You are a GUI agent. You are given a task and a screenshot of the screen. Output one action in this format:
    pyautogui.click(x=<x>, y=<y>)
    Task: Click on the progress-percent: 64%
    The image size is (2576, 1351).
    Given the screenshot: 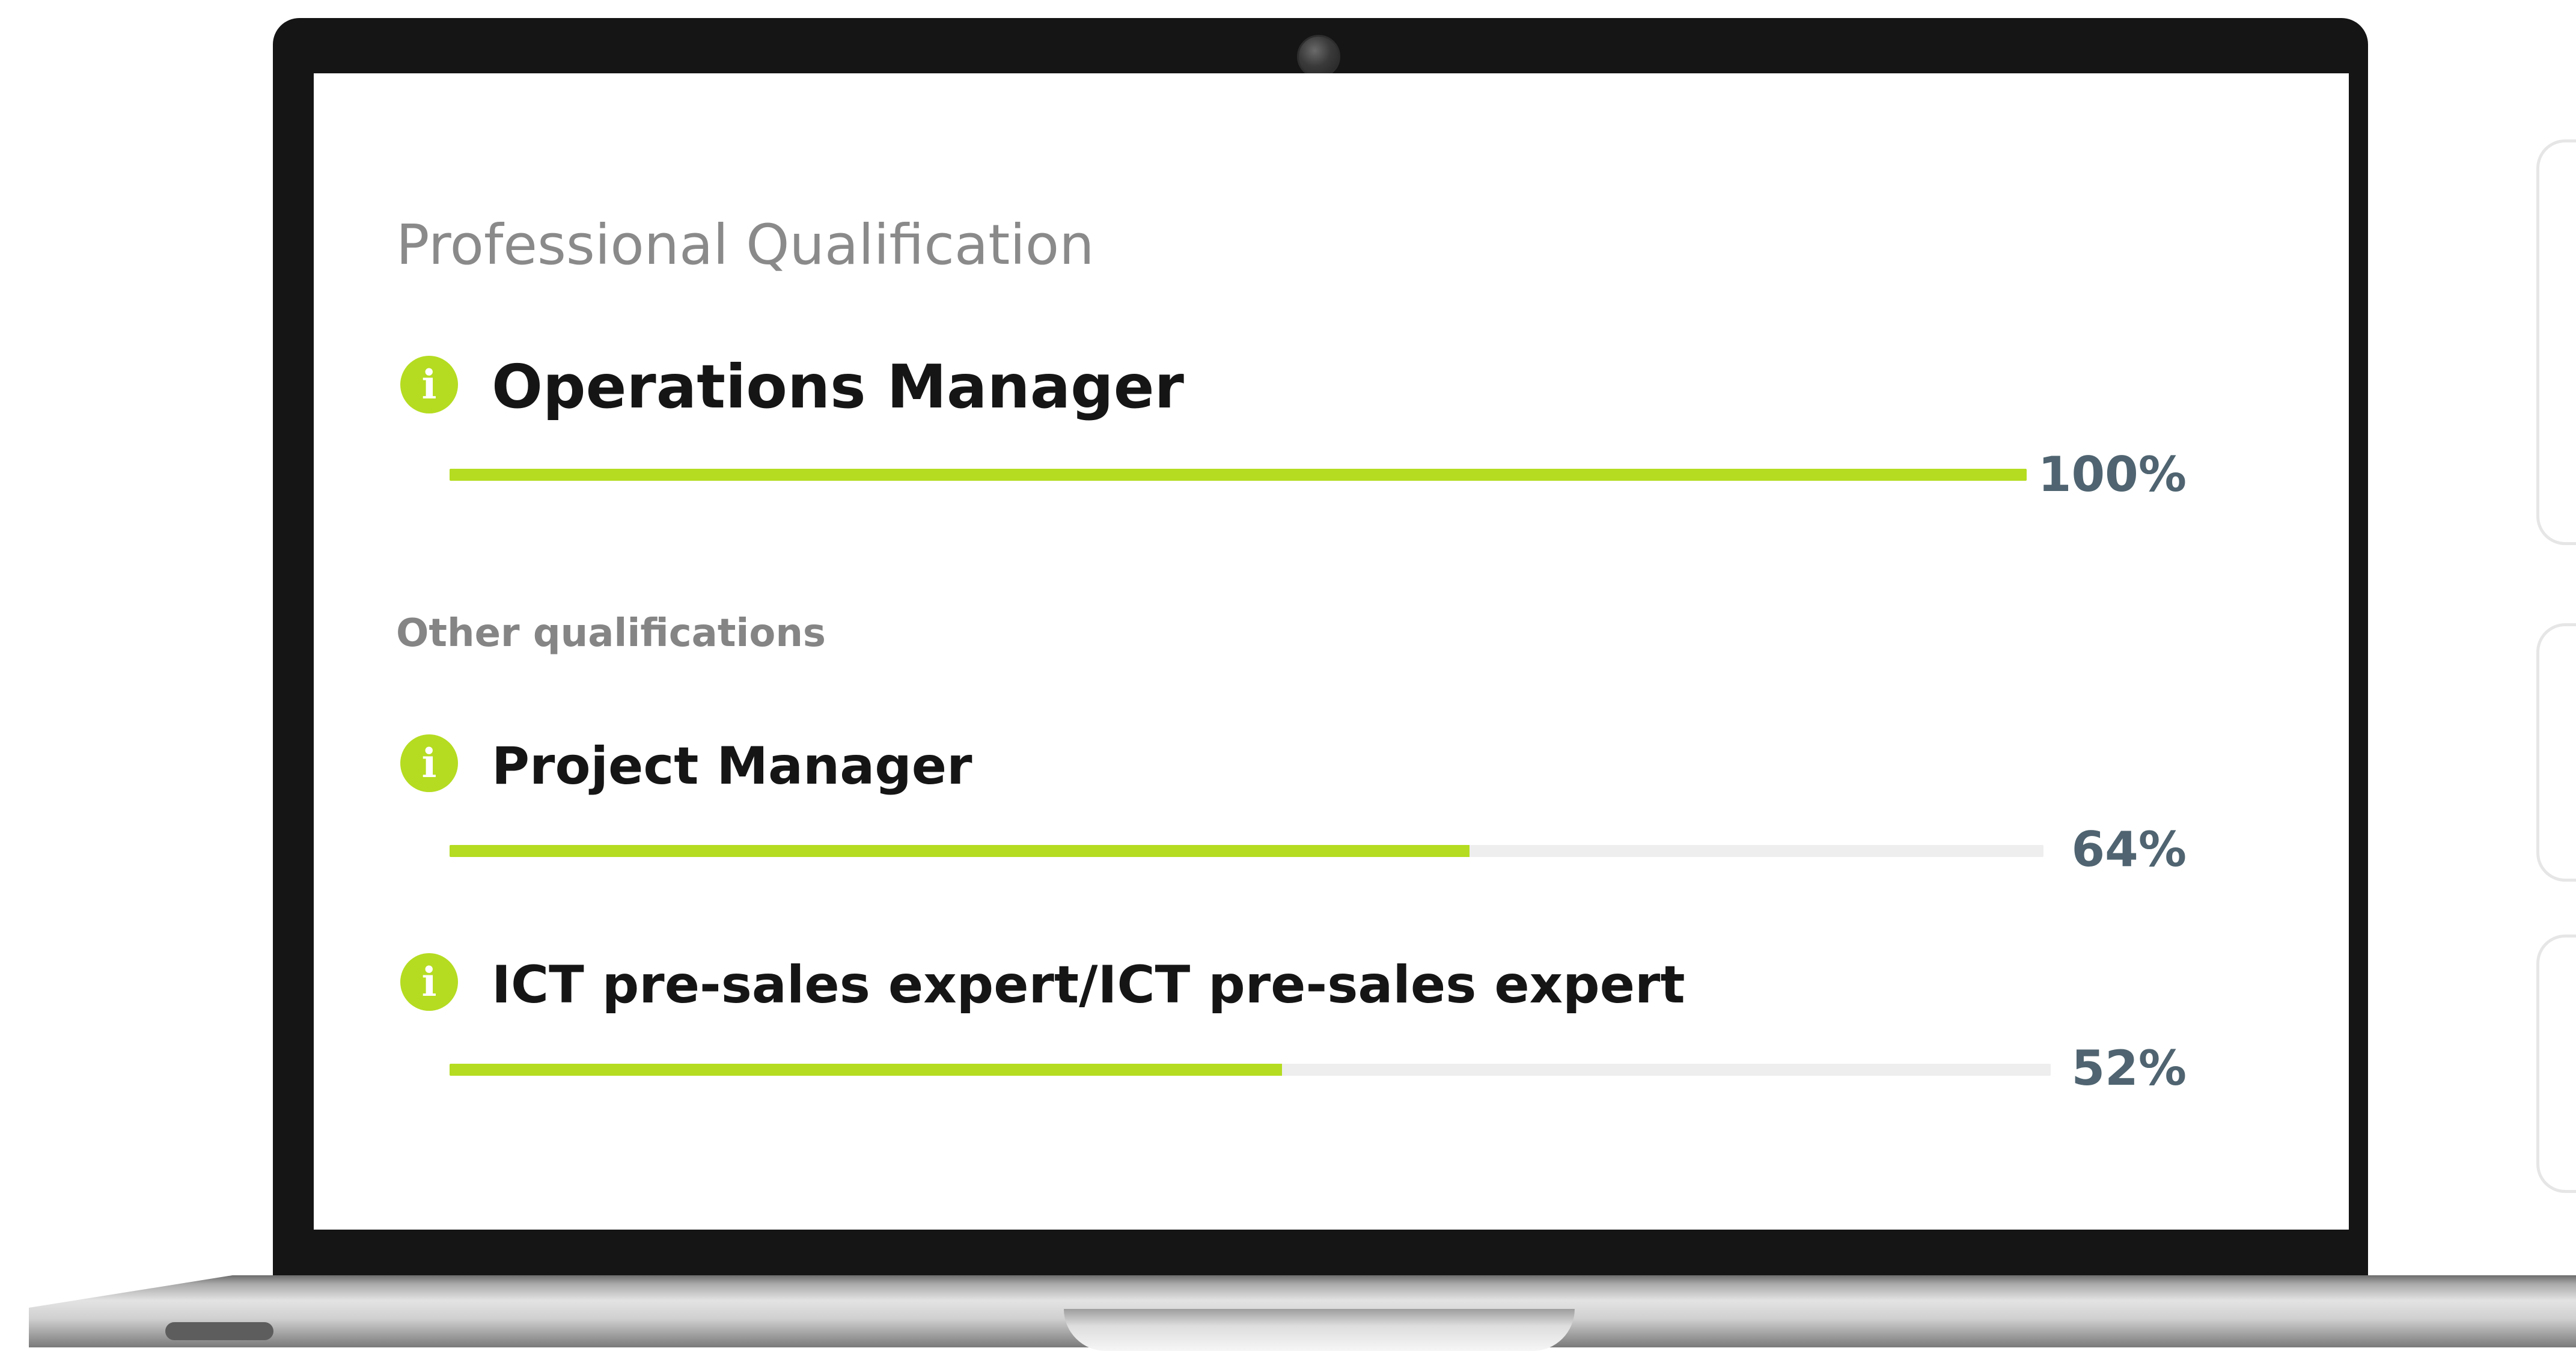 What is the action you would take?
    pyautogui.click(x=2129, y=850)
    